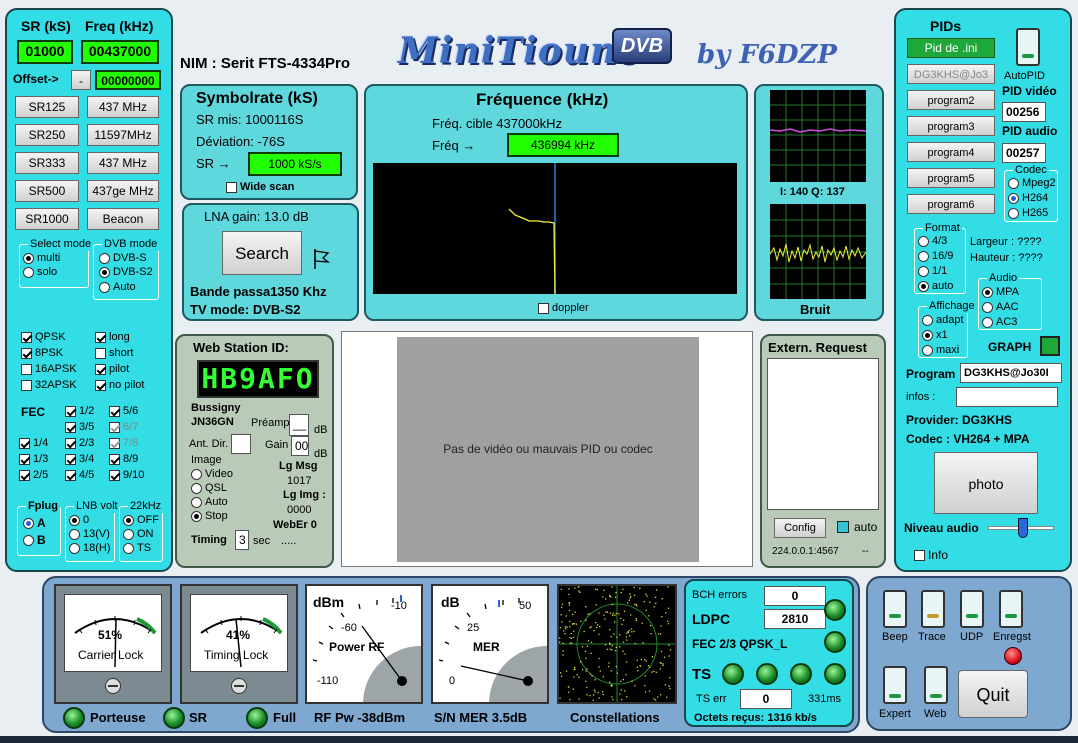  What do you see at coordinates (1023, 528) in the screenshot?
I see `audio-level-thumb` at bounding box center [1023, 528].